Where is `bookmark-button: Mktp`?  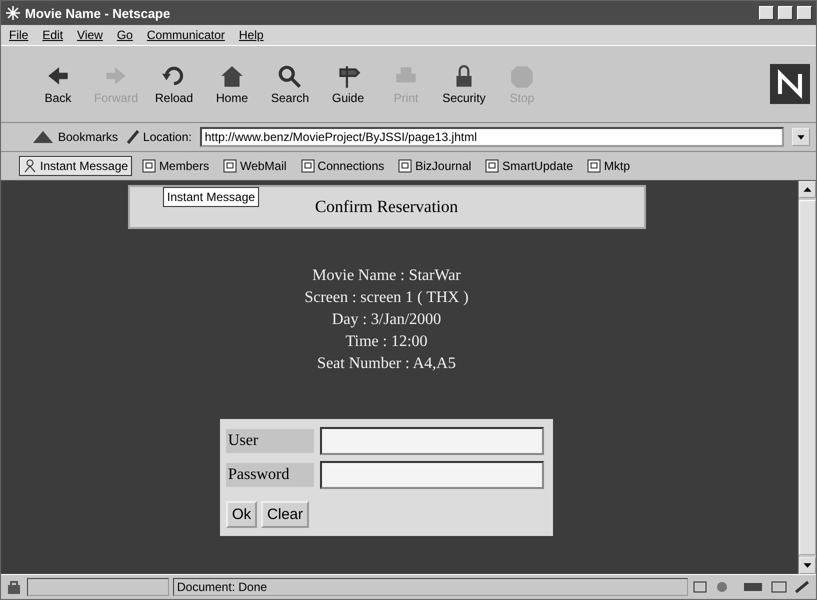 bookmark-button: Mktp is located at coordinates (608, 166).